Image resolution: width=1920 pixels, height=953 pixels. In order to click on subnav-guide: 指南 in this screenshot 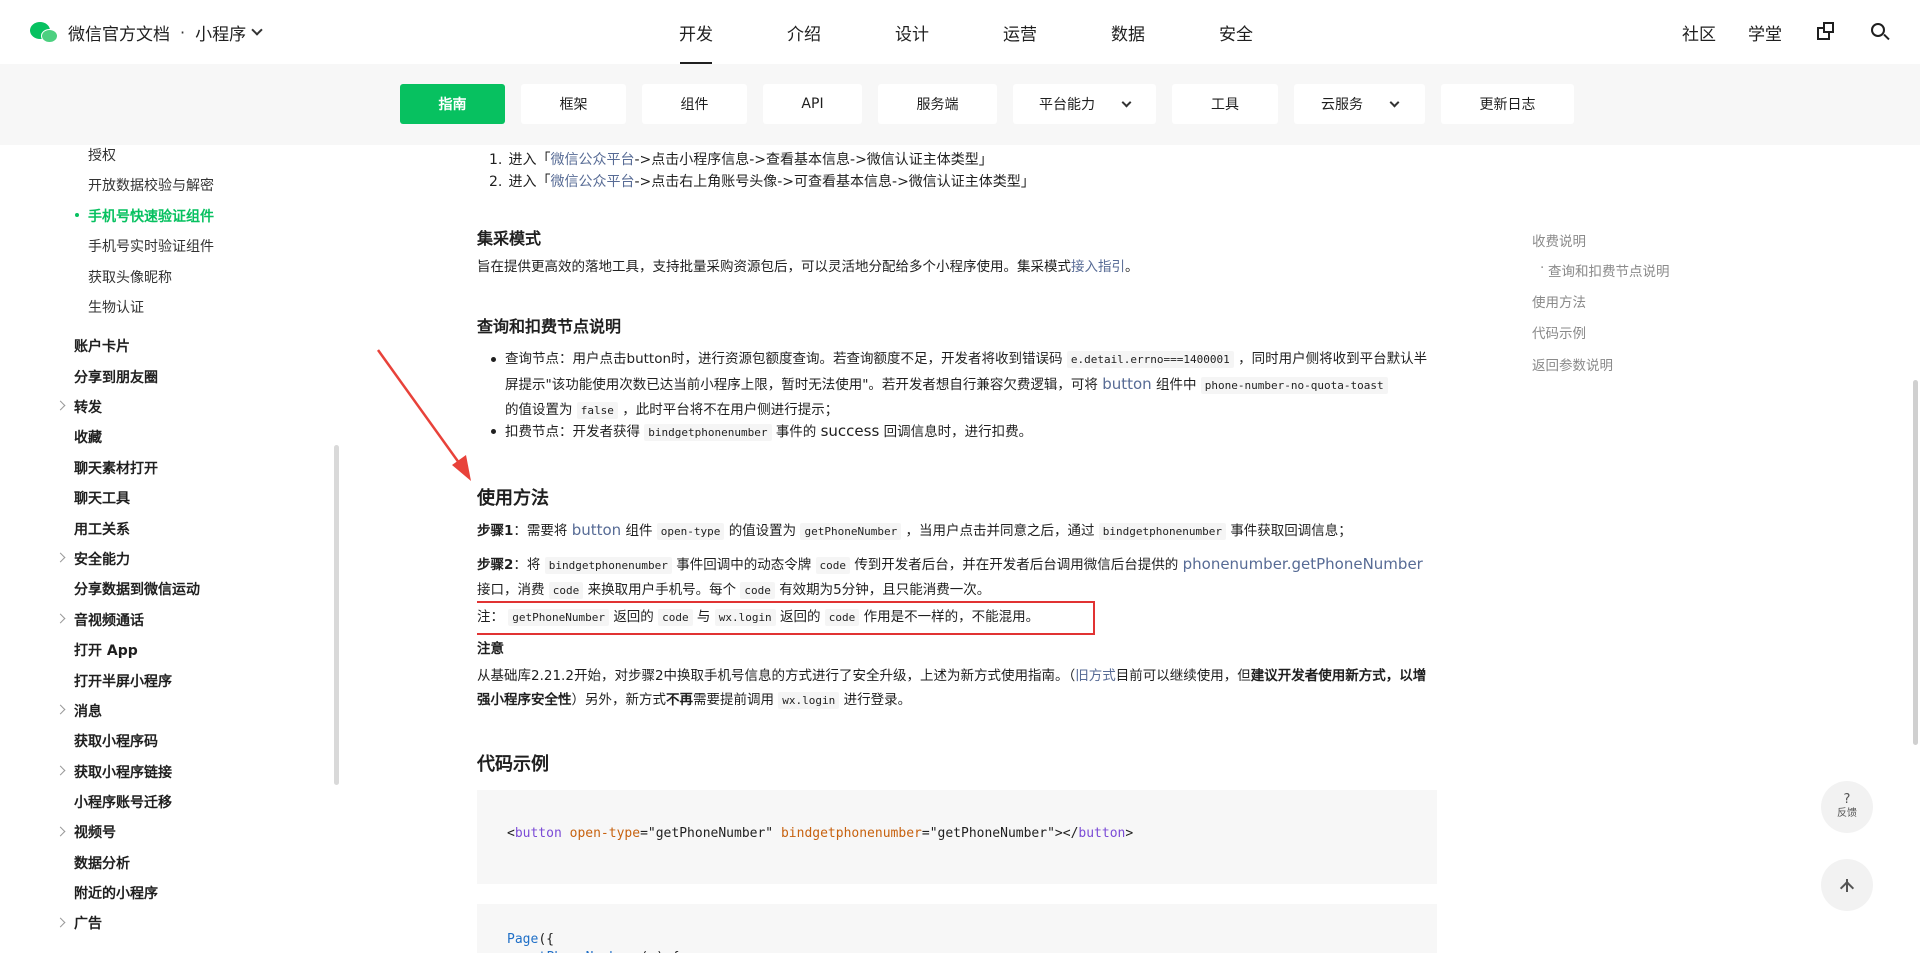, I will do `click(452, 104)`.